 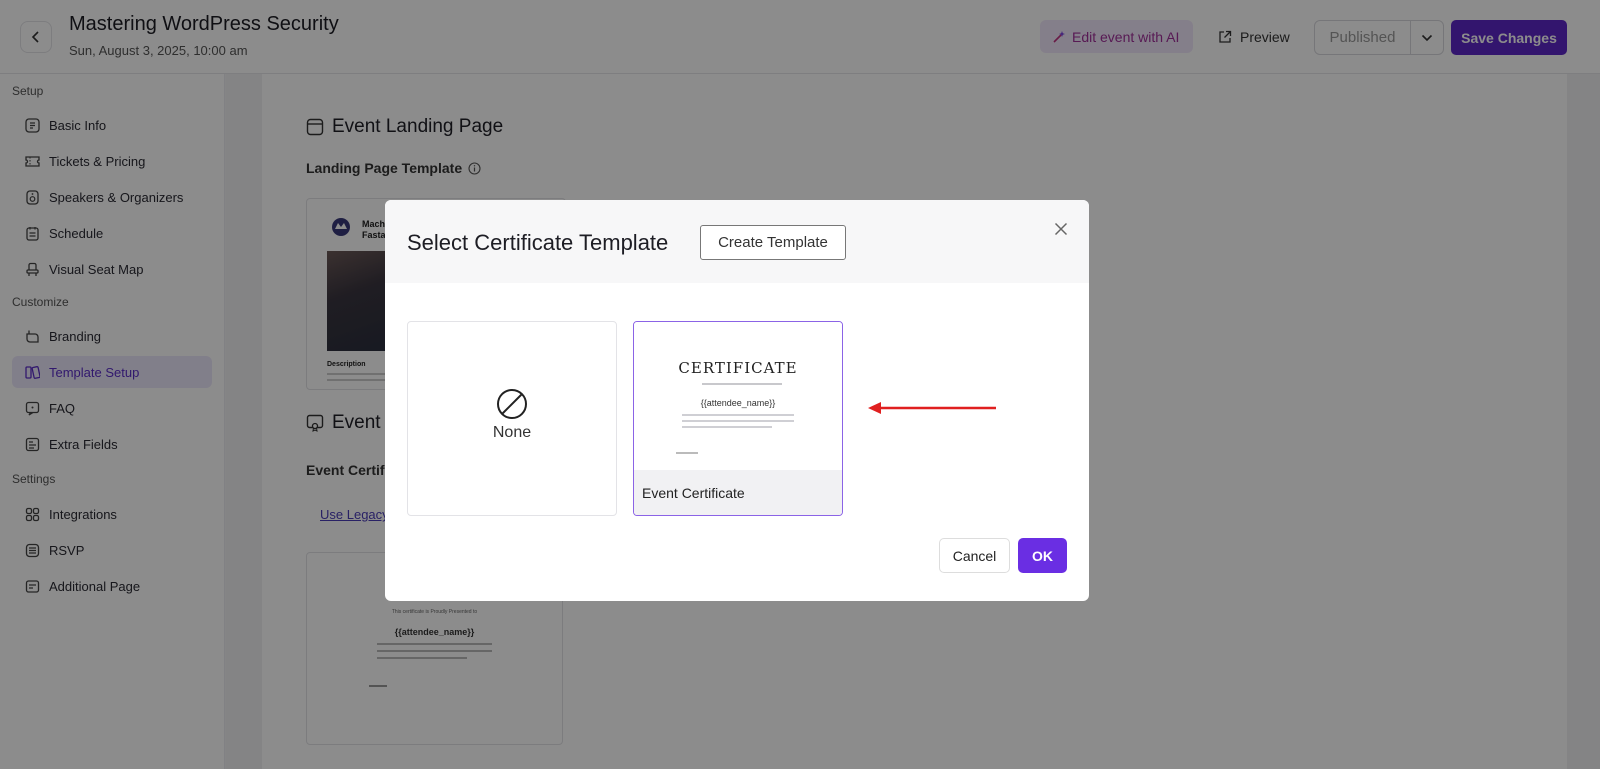 I want to click on none-option-content: None, so click(x=512, y=415).